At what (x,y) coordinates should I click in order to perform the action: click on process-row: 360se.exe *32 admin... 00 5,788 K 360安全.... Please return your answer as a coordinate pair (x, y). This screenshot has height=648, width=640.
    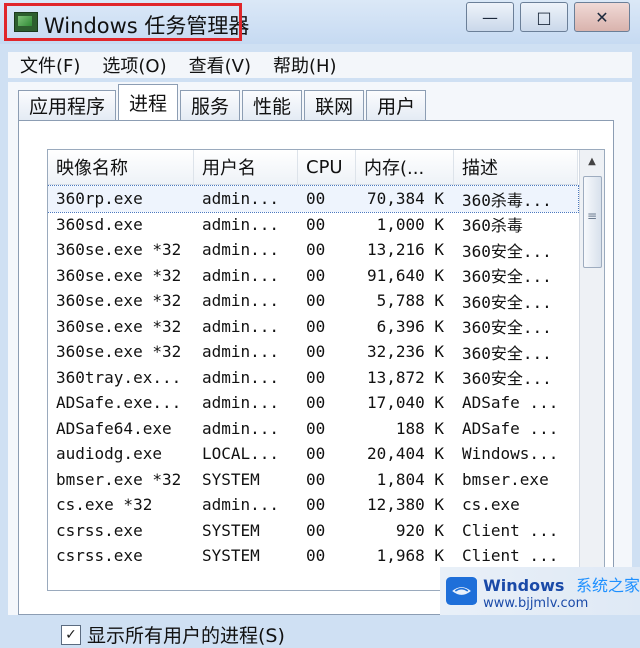
    Looking at the image, I should click on (313, 301).